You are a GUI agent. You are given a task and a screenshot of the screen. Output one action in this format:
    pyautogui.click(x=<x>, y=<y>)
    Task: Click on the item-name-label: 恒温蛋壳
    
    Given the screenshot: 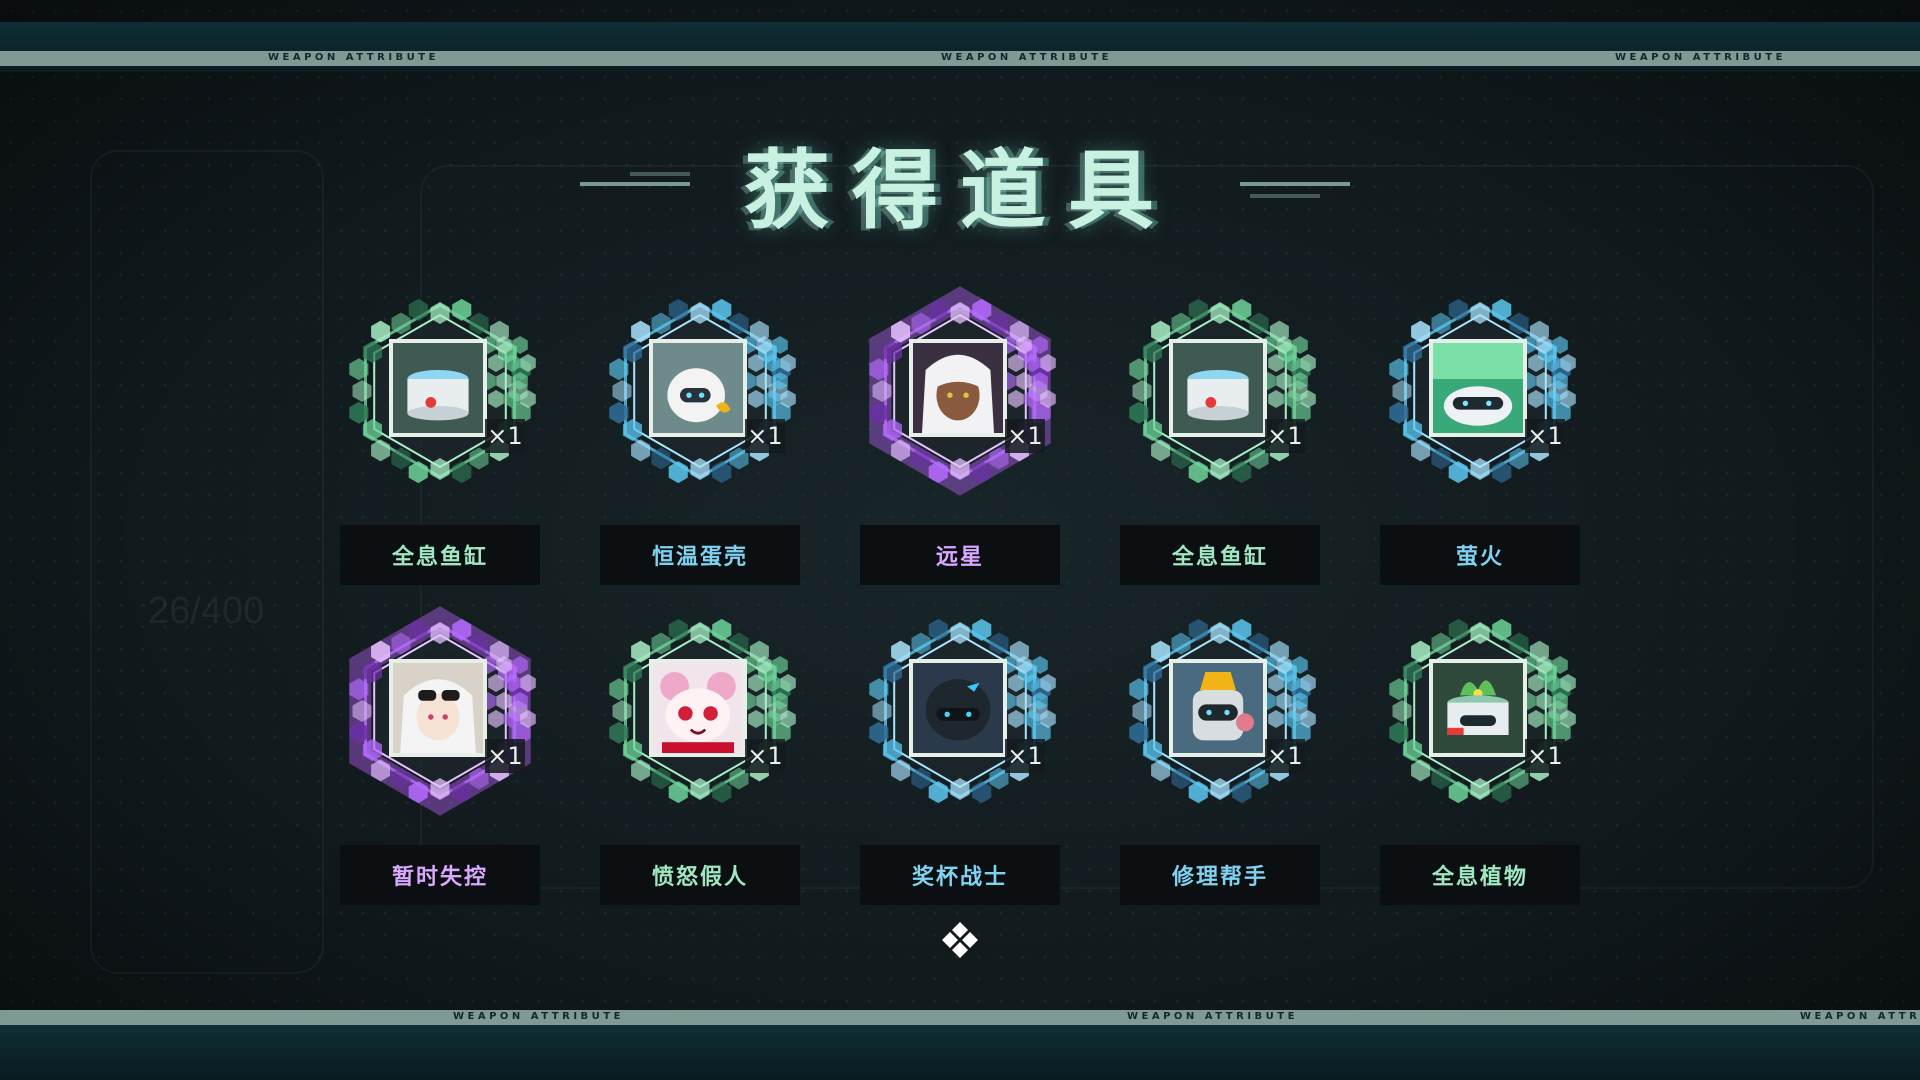 What is the action you would take?
    pyautogui.click(x=700, y=555)
    